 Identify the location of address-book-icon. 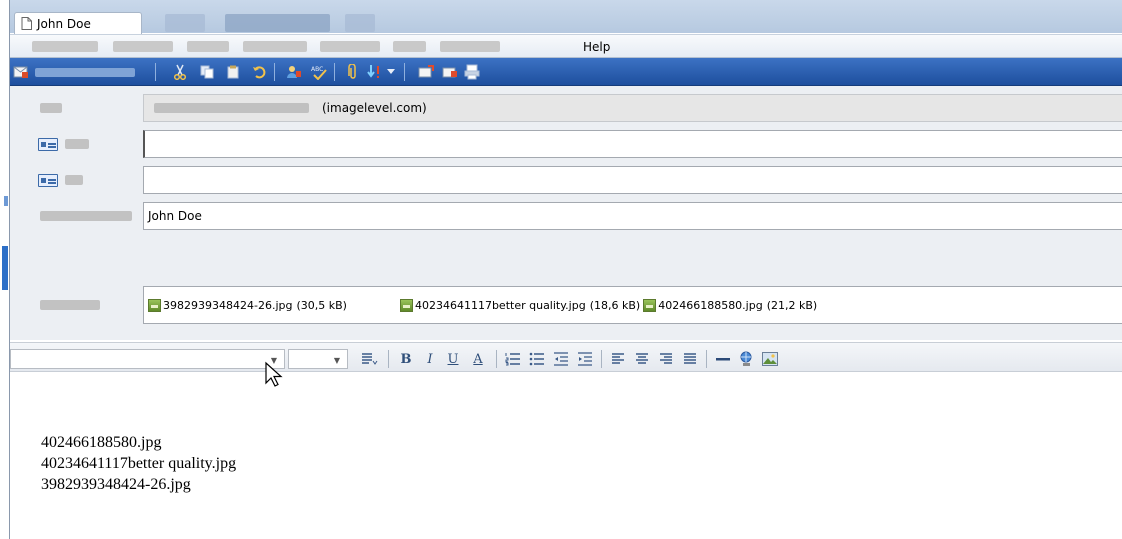
(294, 72).